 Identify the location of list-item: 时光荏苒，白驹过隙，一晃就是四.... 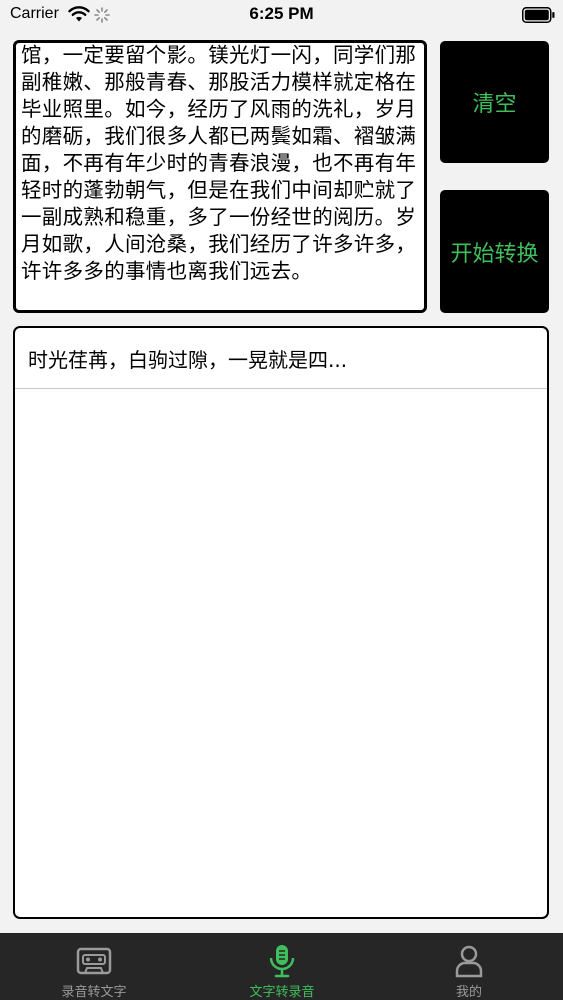
(281, 358).